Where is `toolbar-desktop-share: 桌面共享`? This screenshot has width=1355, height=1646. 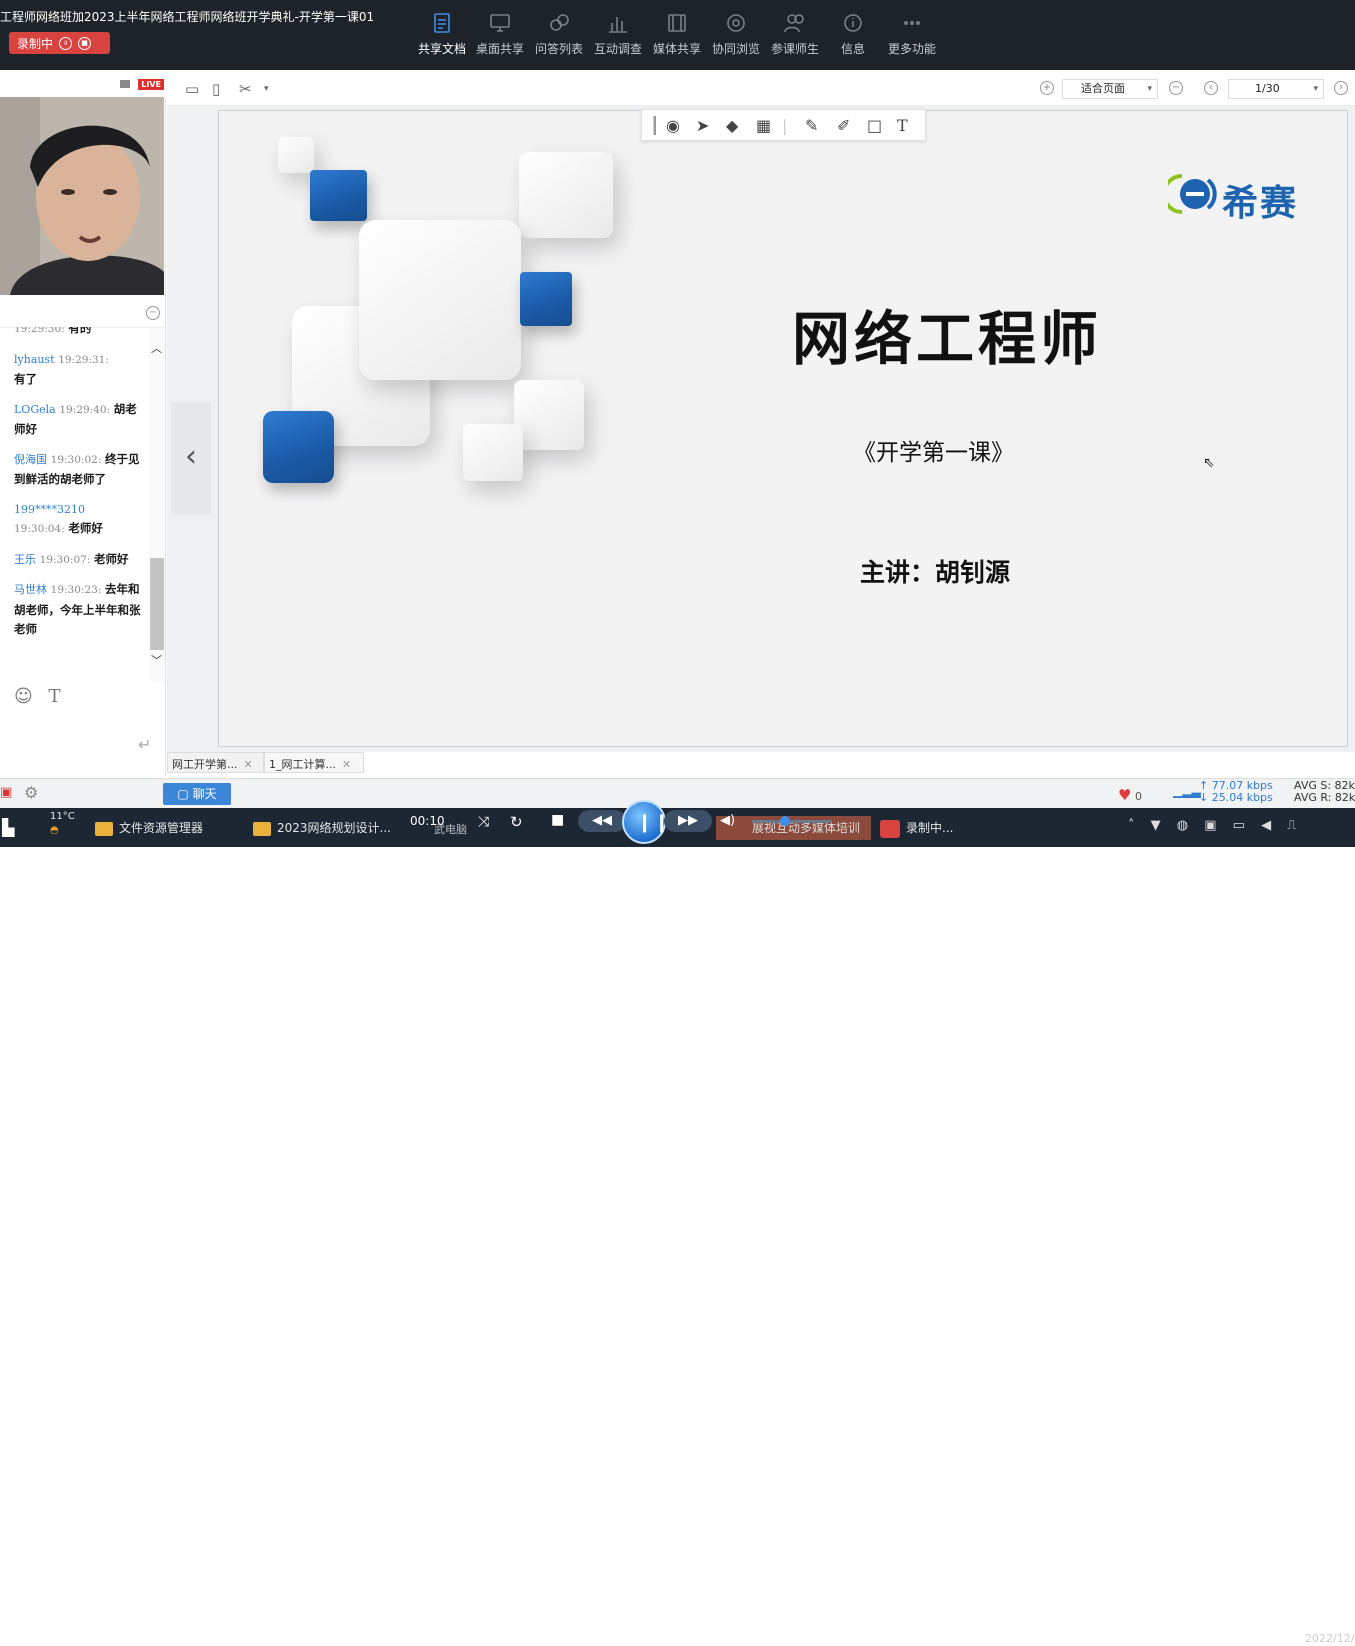
toolbar-desktop-share: 桌面共享 is located at coordinates (500, 37).